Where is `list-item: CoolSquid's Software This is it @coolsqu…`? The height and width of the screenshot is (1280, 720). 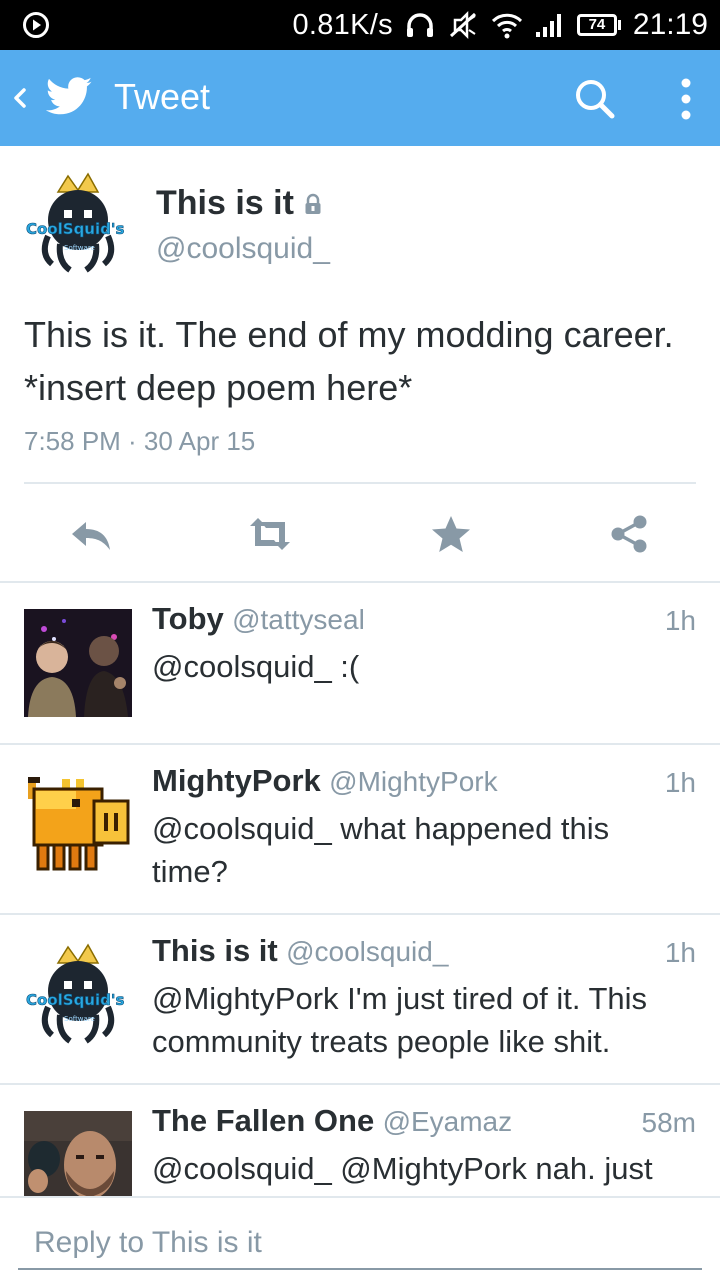
list-item: CoolSquid's Software This is it @coolsqu… is located at coordinates (360, 999).